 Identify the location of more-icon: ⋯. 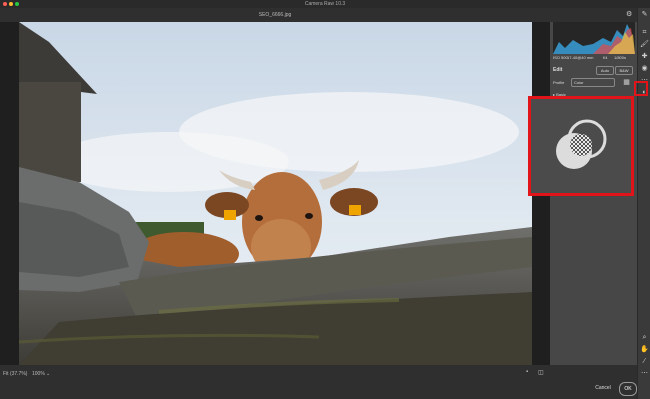
(644, 373).